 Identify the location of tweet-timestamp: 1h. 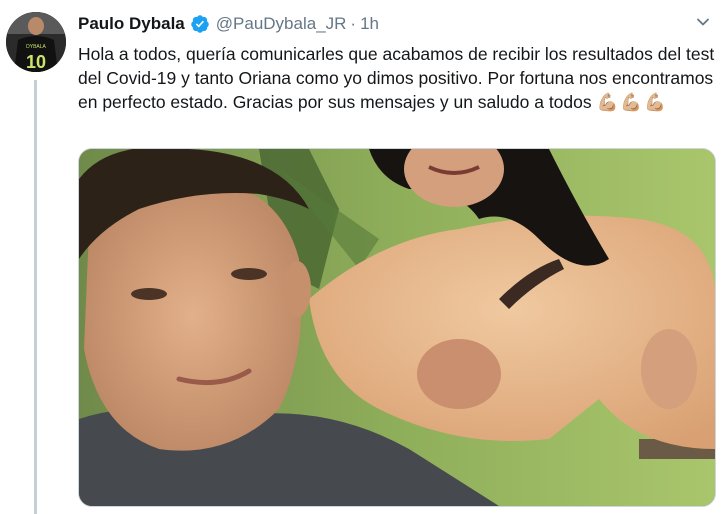
(369, 24).